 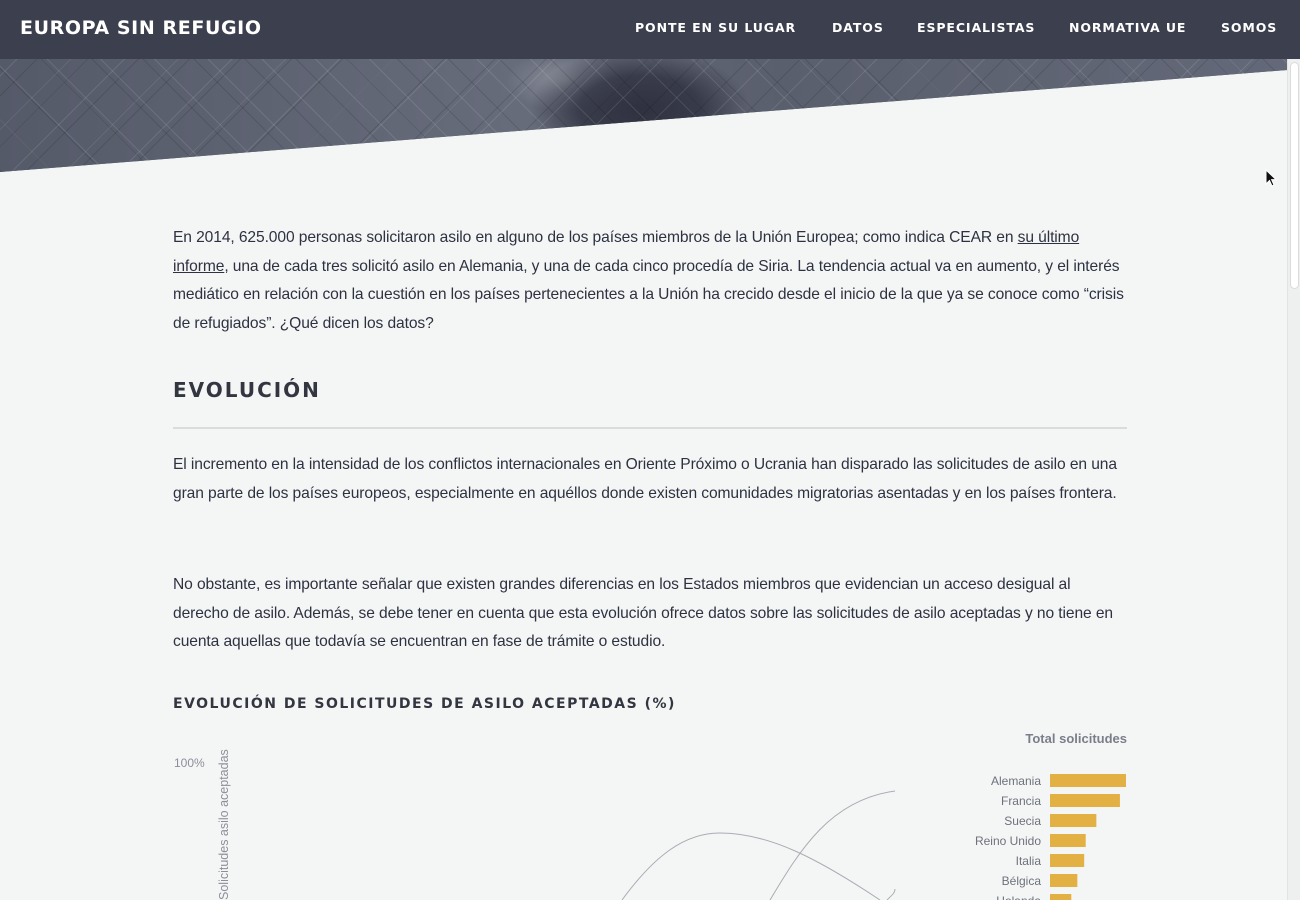 What do you see at coordinates (1249, 28) in the screenshot?
I see `nav-somos: SOMOS` at bounding box center [1249, 28].